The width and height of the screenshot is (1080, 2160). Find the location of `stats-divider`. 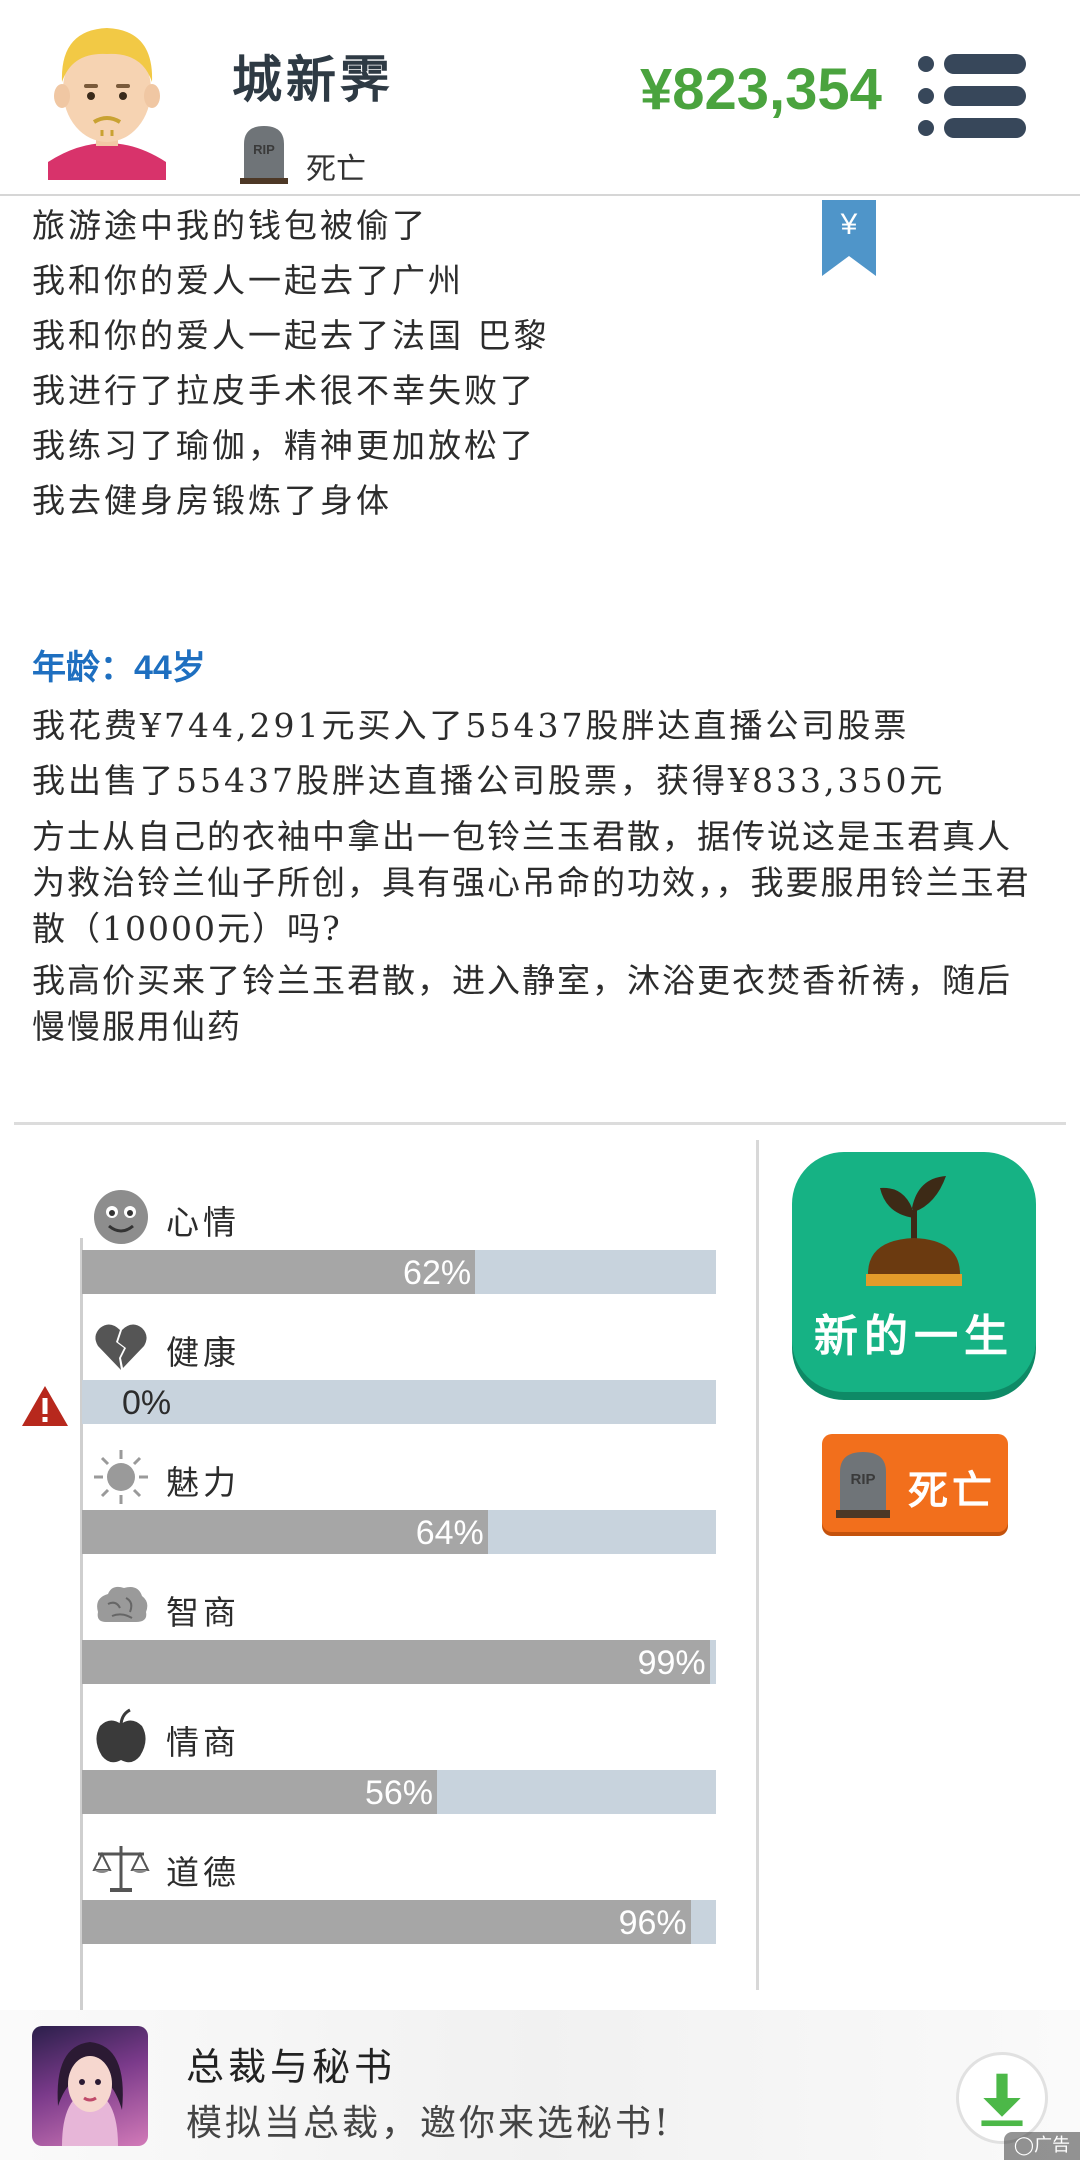

stats-divider is located at coordinates (757, 1565).